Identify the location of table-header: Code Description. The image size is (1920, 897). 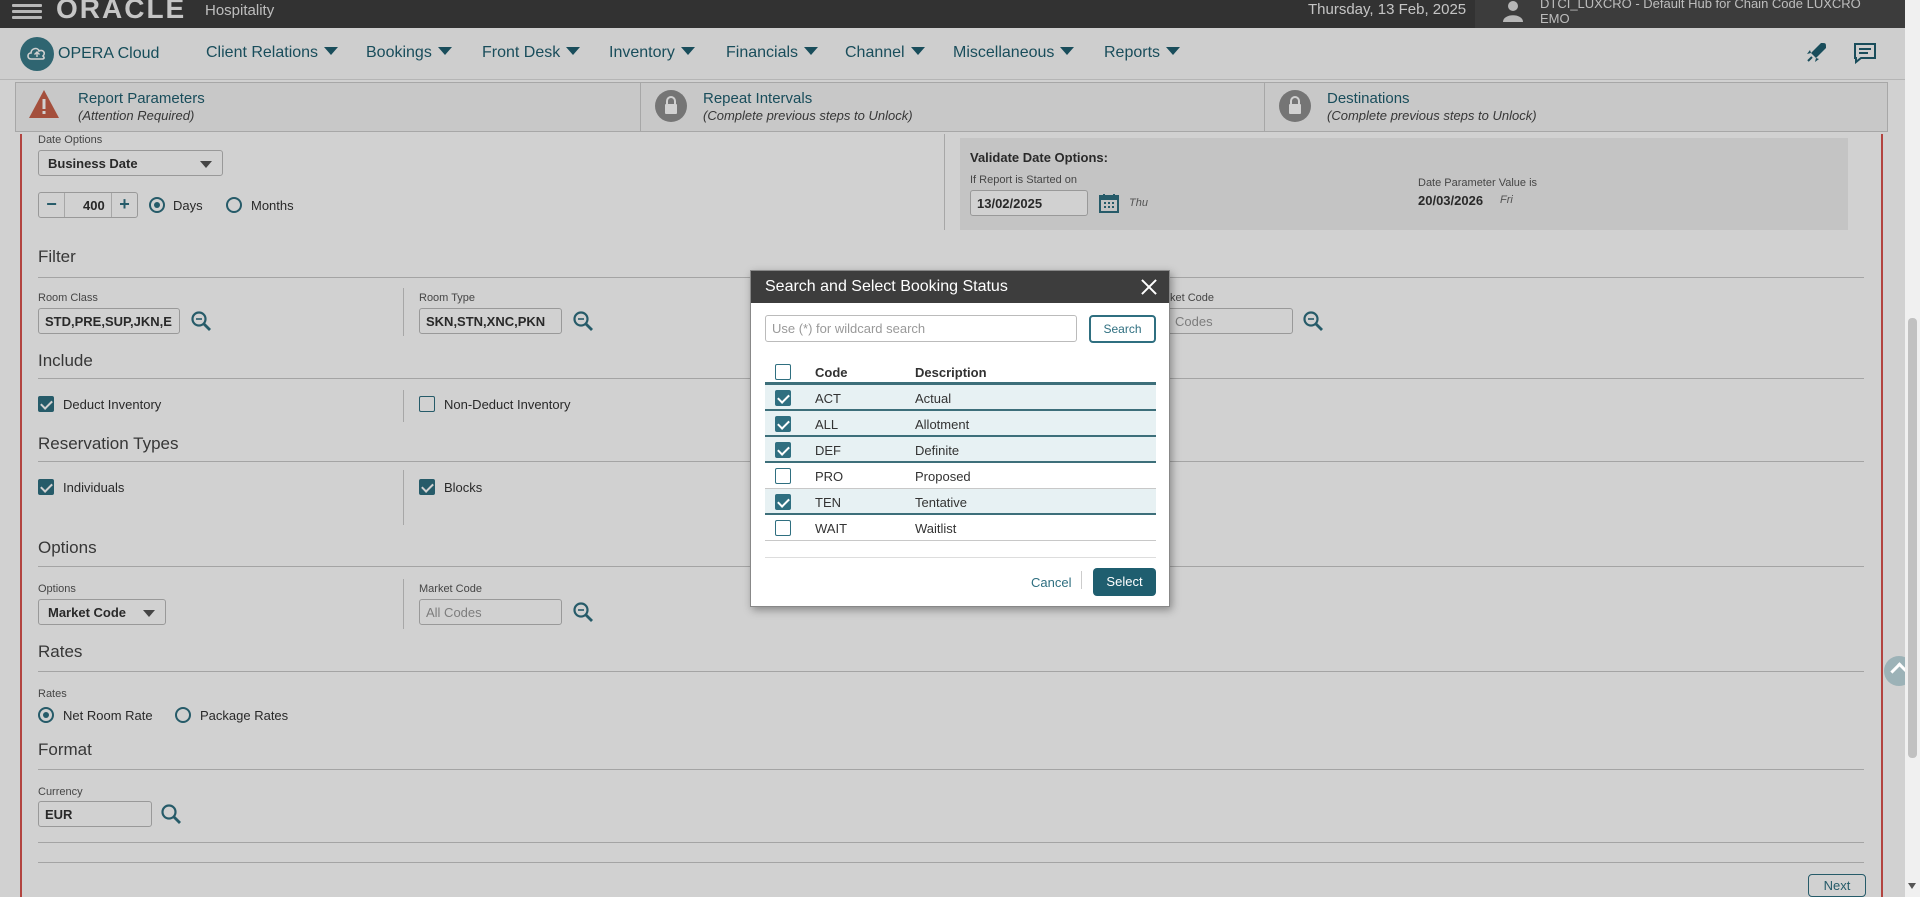
(960, 372).